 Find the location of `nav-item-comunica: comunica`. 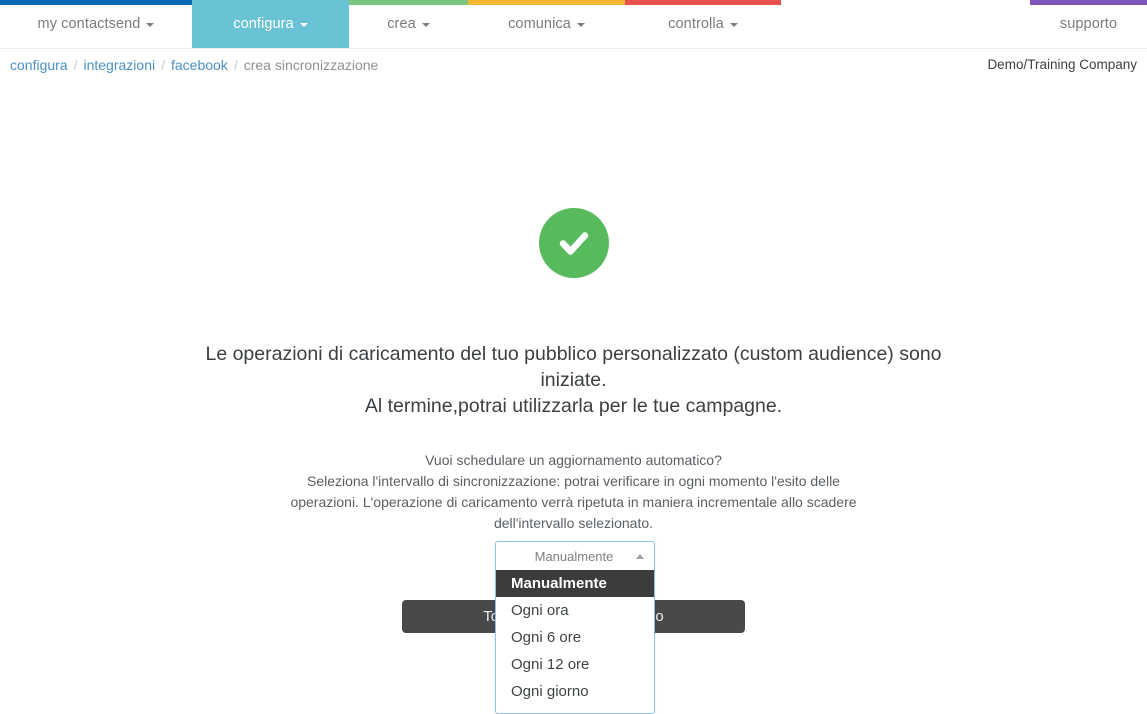

nav-item-comunica: comunica is located at coordinates (546, 24).